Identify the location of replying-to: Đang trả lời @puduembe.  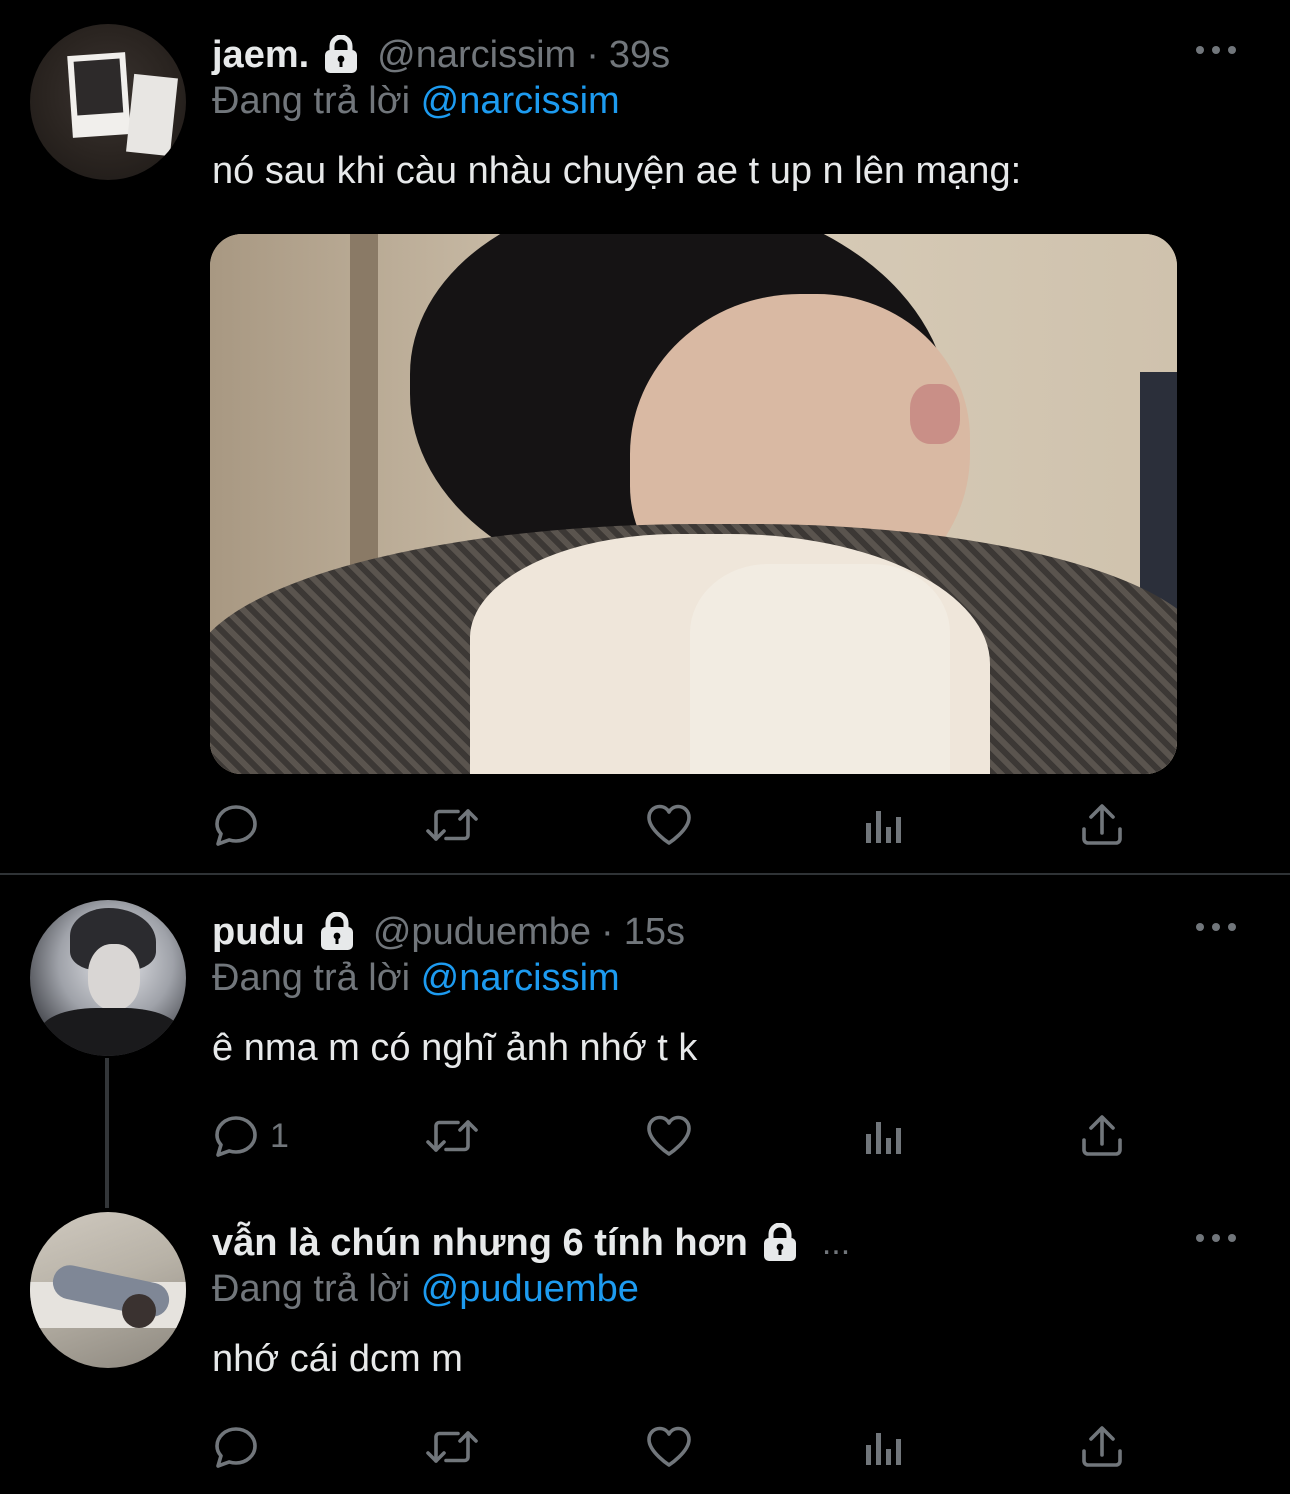
(425, 1289).